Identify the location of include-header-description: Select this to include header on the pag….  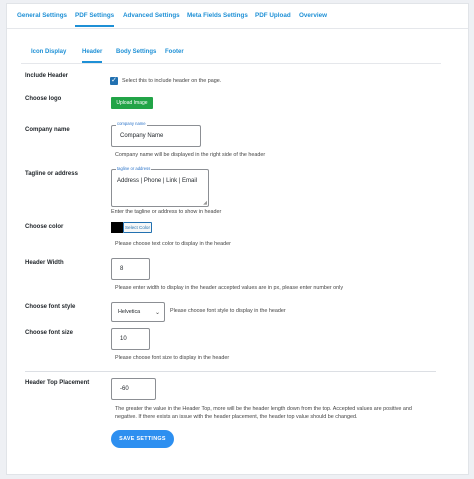
(172, 81).